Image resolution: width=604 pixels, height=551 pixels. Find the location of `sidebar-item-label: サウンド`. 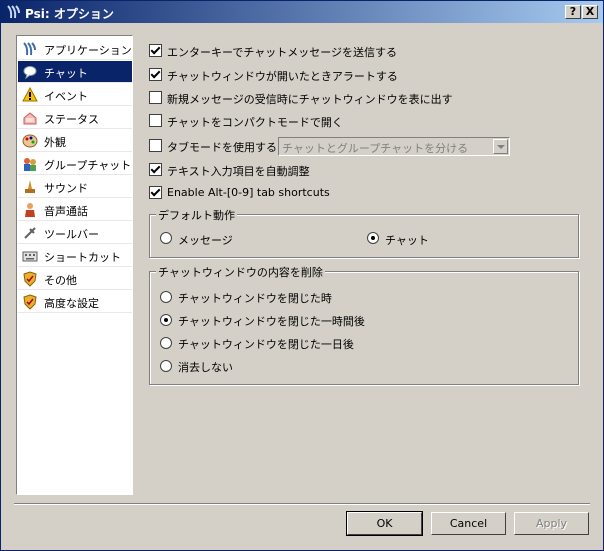

sidebar-item-label: サウンド is located at coordinates (66, 188).